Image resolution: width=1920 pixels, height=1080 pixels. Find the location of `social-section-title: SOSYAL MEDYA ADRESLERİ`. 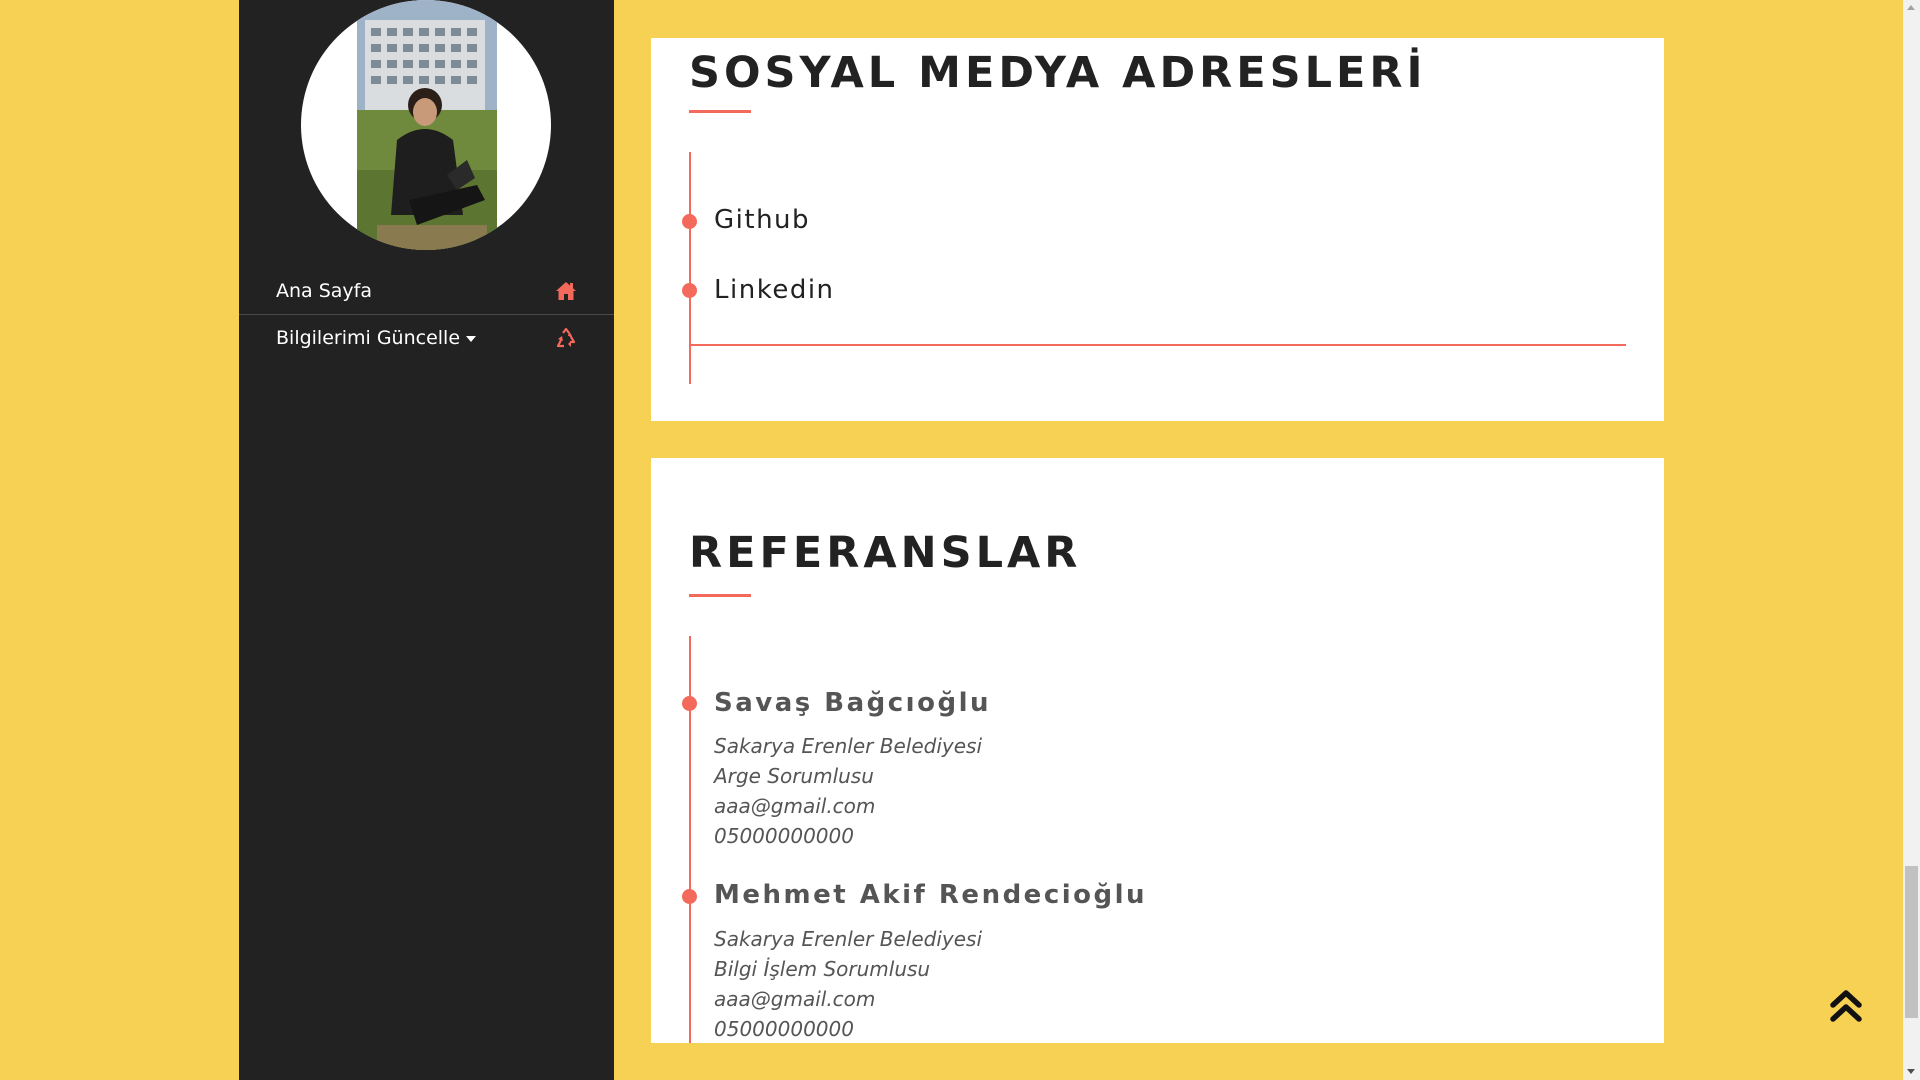

social-section-title: SOSYAL MEDYA ADRESLERİ is located at coordinates (1058, 73).